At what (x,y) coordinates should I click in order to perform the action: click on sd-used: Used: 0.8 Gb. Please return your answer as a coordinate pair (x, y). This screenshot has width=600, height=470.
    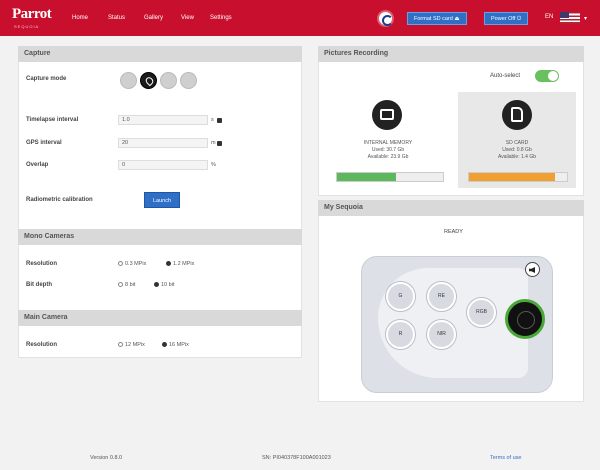
    Looking at the image, I should click on (517, 150).